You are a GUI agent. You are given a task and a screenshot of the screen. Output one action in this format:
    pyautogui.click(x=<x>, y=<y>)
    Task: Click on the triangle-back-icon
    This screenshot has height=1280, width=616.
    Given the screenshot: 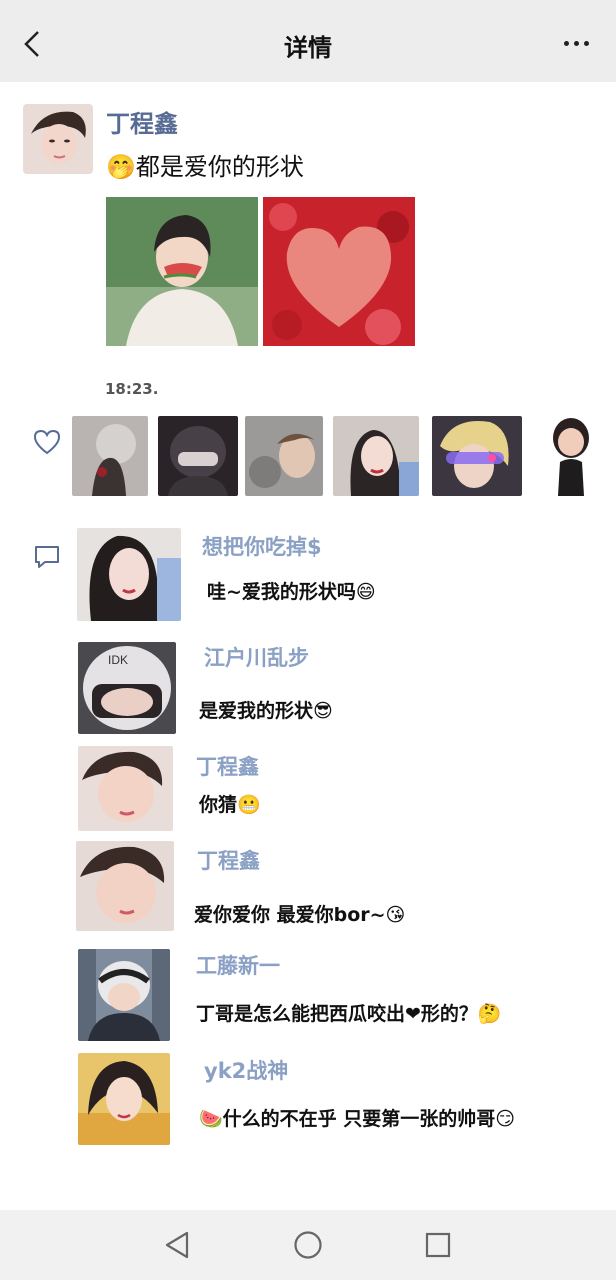 What is the action you would take?
    pyautogui.click(x=177, y=1245)
    